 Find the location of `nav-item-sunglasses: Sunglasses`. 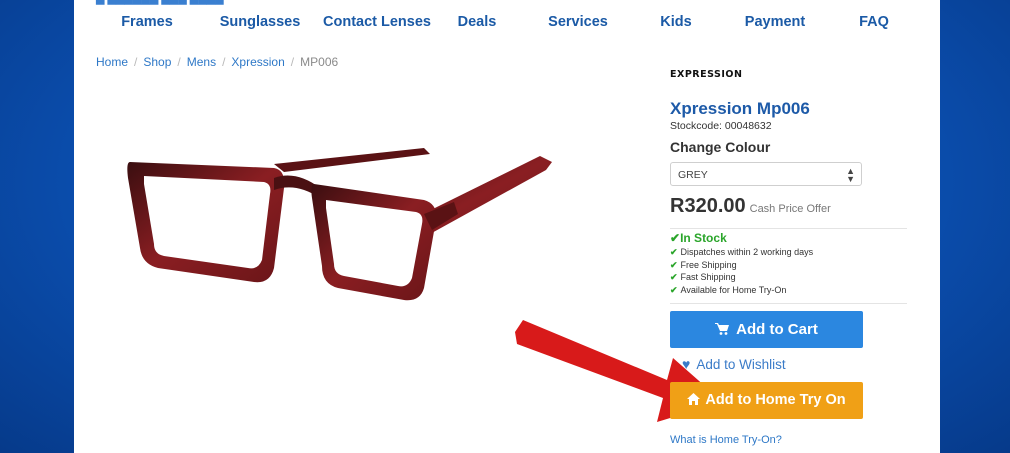

nav-item-sunglasses: Sunglasses is located at coordinates (260, 22).